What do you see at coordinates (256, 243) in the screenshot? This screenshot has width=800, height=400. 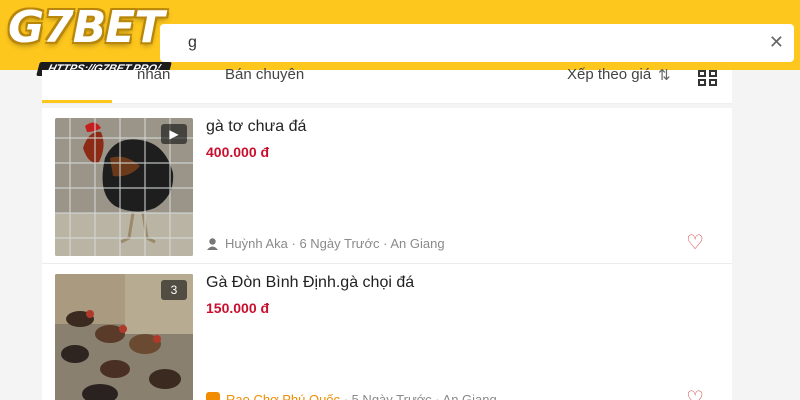 I see `seller-name: Huỳnh Aka` at bounding box center [256, 243].